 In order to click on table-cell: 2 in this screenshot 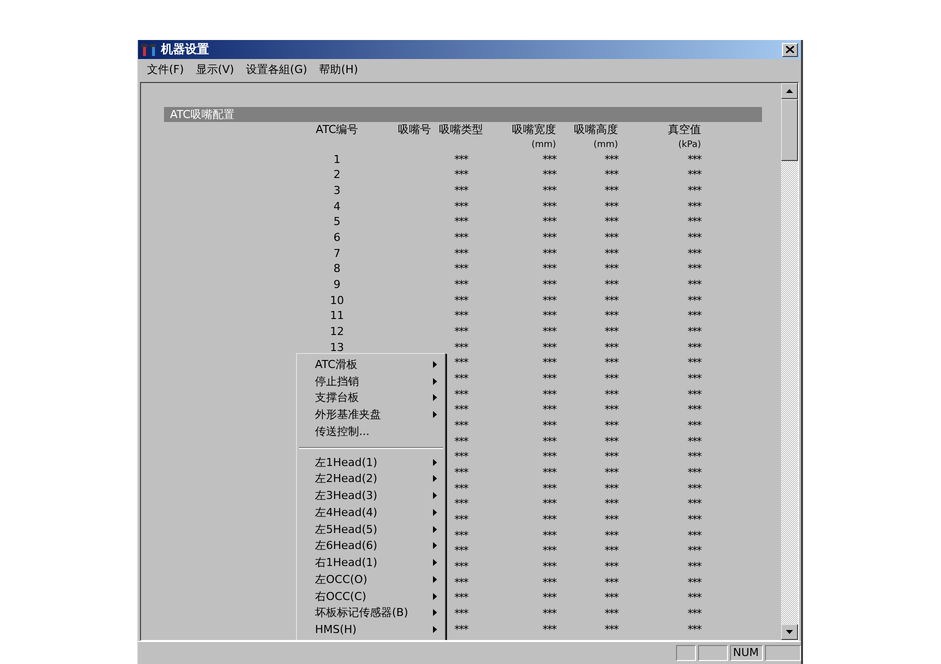, I will do `click(337, 175)`.